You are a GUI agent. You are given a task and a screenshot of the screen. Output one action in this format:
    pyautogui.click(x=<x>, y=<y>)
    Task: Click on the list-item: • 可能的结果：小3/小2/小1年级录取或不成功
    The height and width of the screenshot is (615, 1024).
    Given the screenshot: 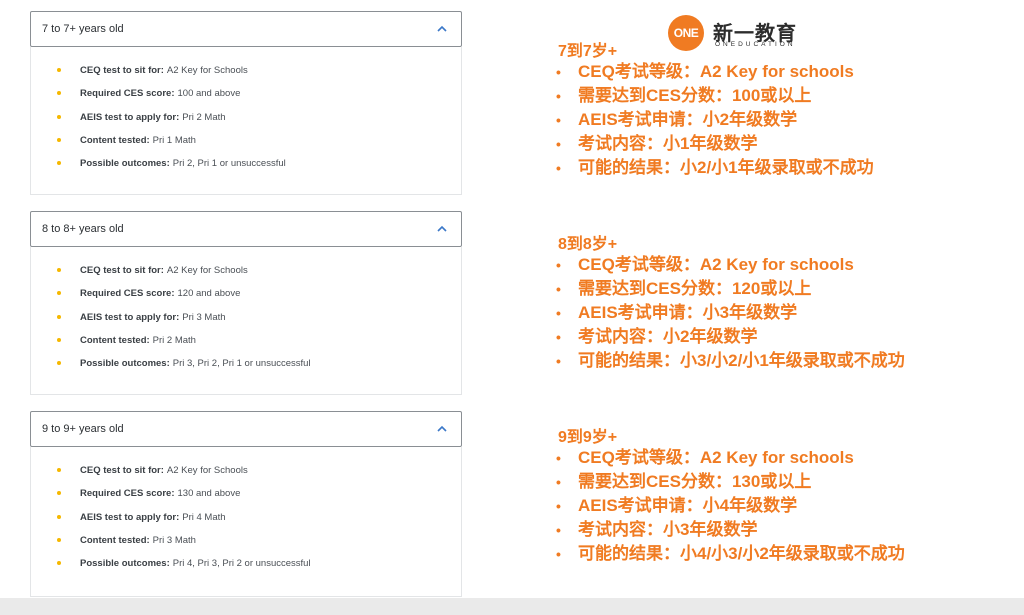 What is the action you would take?
    pyautogui.click(x=730, y=361)
    